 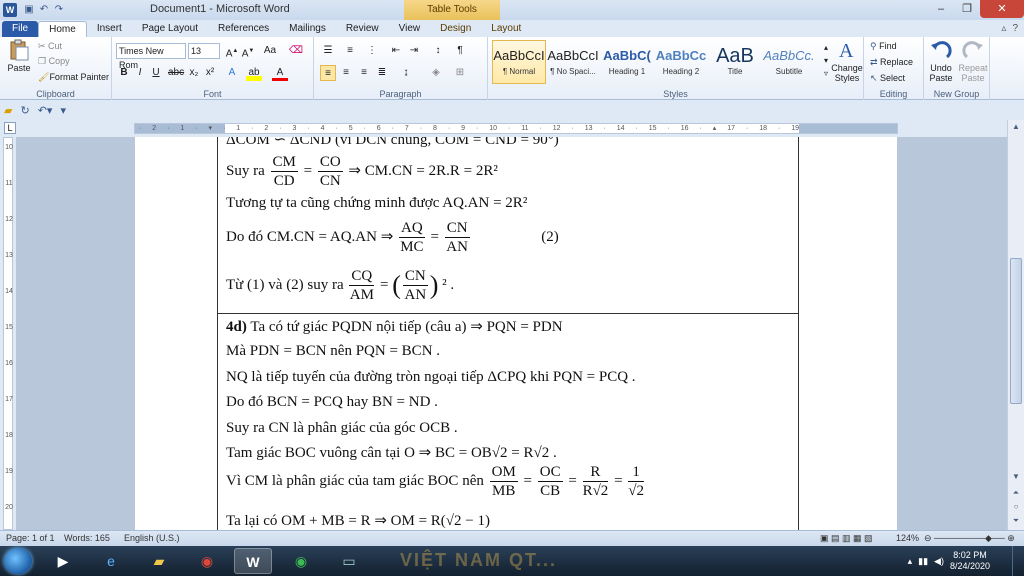 I want to click on style-heading-2: AaBbCc Heading 2, so click(x=681, y=62).